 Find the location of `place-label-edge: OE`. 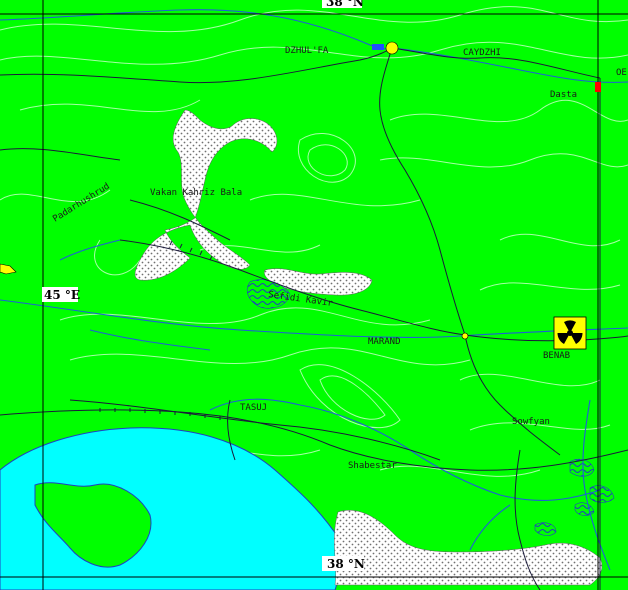

place-label-edge: OE is located at coordinates (621, 73).